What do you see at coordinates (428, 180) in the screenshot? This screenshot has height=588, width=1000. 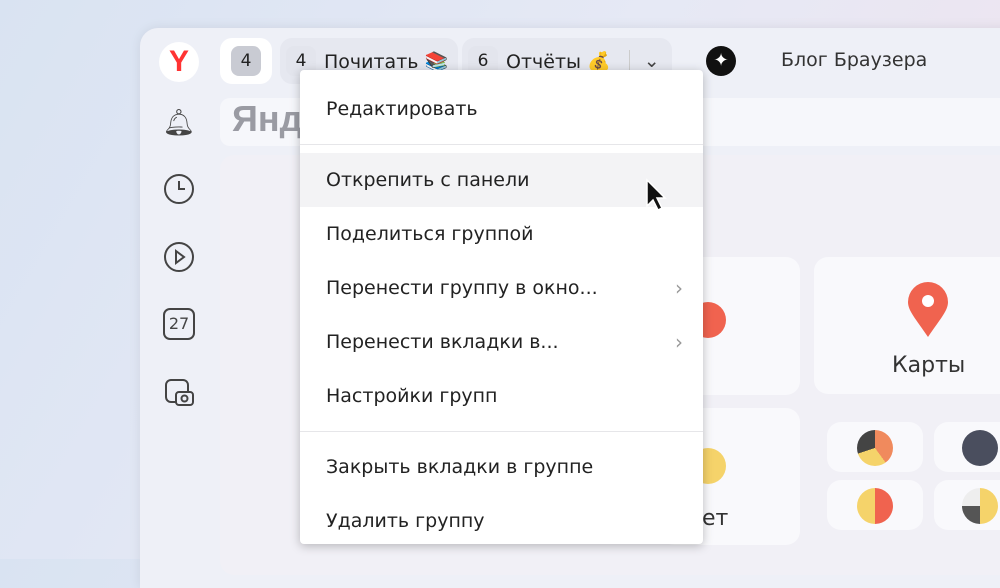 I see `menu-item-label: Открепить с панели` at bounding box center [428, 180].